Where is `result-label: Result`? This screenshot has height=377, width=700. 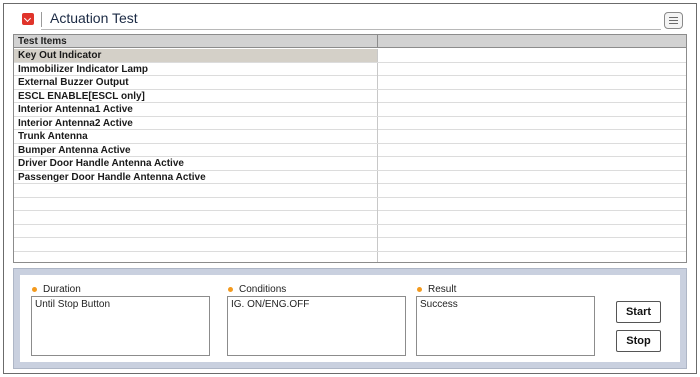
result-label: Result is located at coordinates (436, 289).